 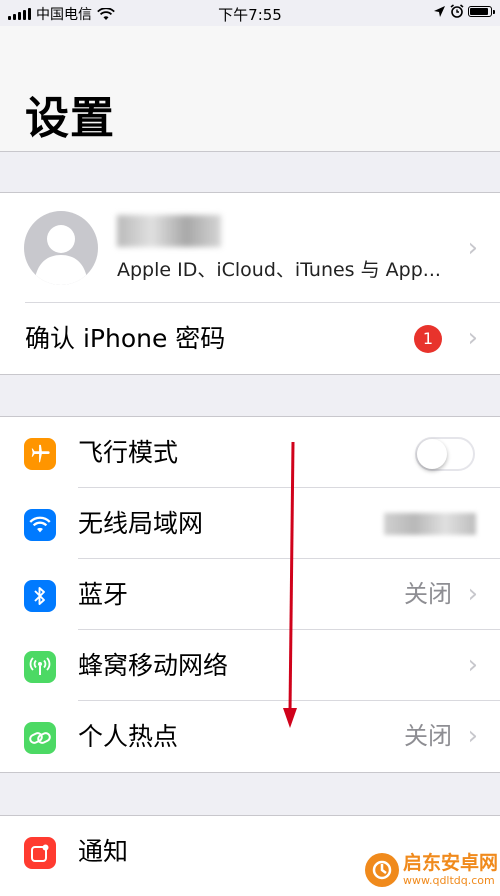 I want to click on watermark-logo-icon, so click(x=381, y=870).